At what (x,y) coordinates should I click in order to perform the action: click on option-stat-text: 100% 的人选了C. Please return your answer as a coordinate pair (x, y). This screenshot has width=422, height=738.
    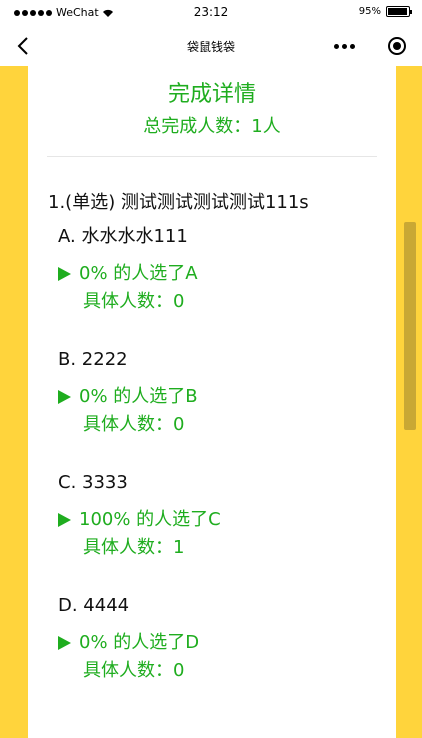
    Looking at the image, I should click on (150, 519).